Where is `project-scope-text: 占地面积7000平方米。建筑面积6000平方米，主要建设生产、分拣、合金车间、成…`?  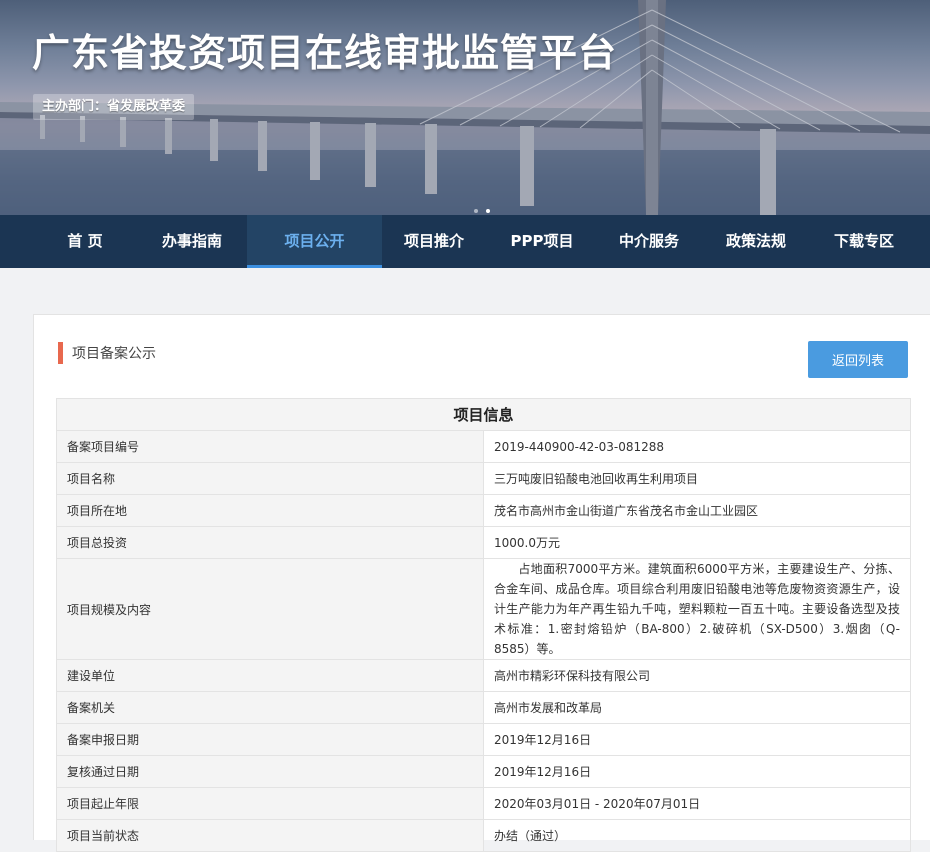
project-scope-text: 占地面积7000平方米。建筑面积6000平方米，主要建设生产、分拣、合金车间、成… is located at coordinates (697, 609).